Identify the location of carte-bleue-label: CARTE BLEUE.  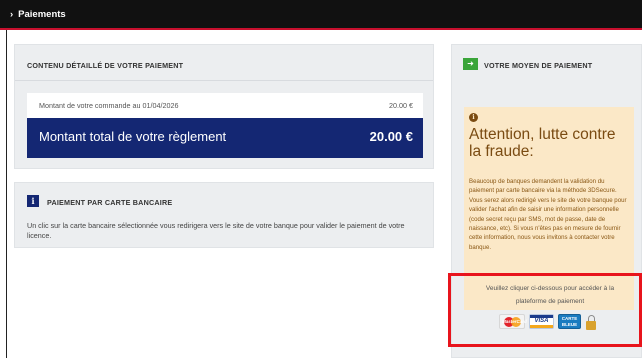
(569, 321).